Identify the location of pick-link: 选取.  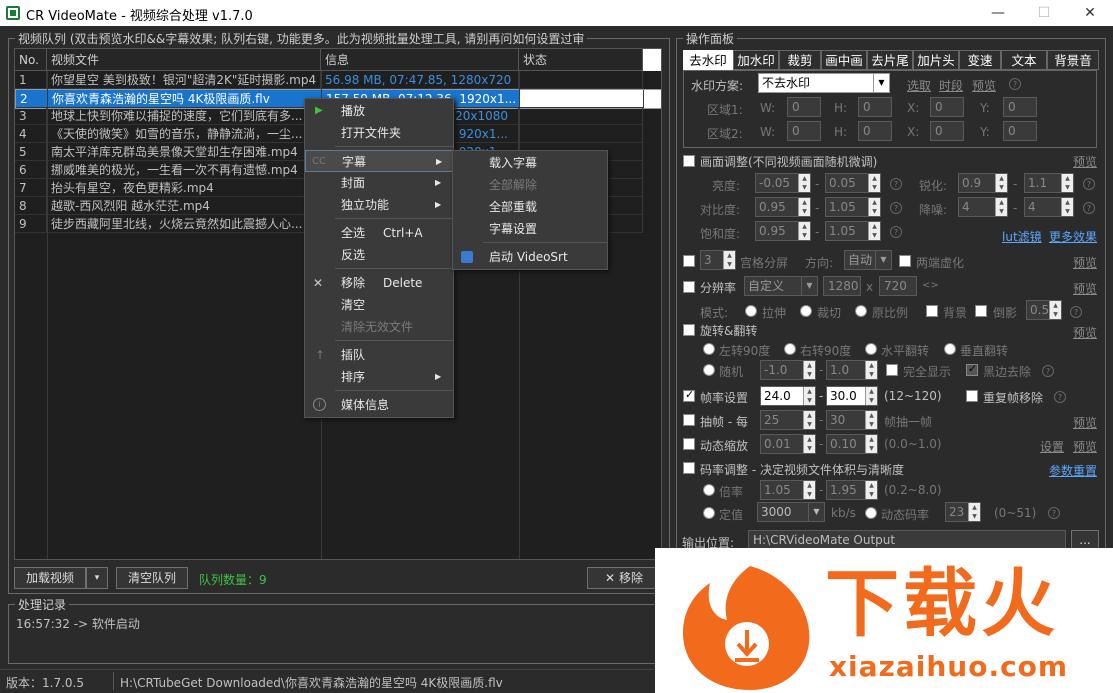
(919, 85).